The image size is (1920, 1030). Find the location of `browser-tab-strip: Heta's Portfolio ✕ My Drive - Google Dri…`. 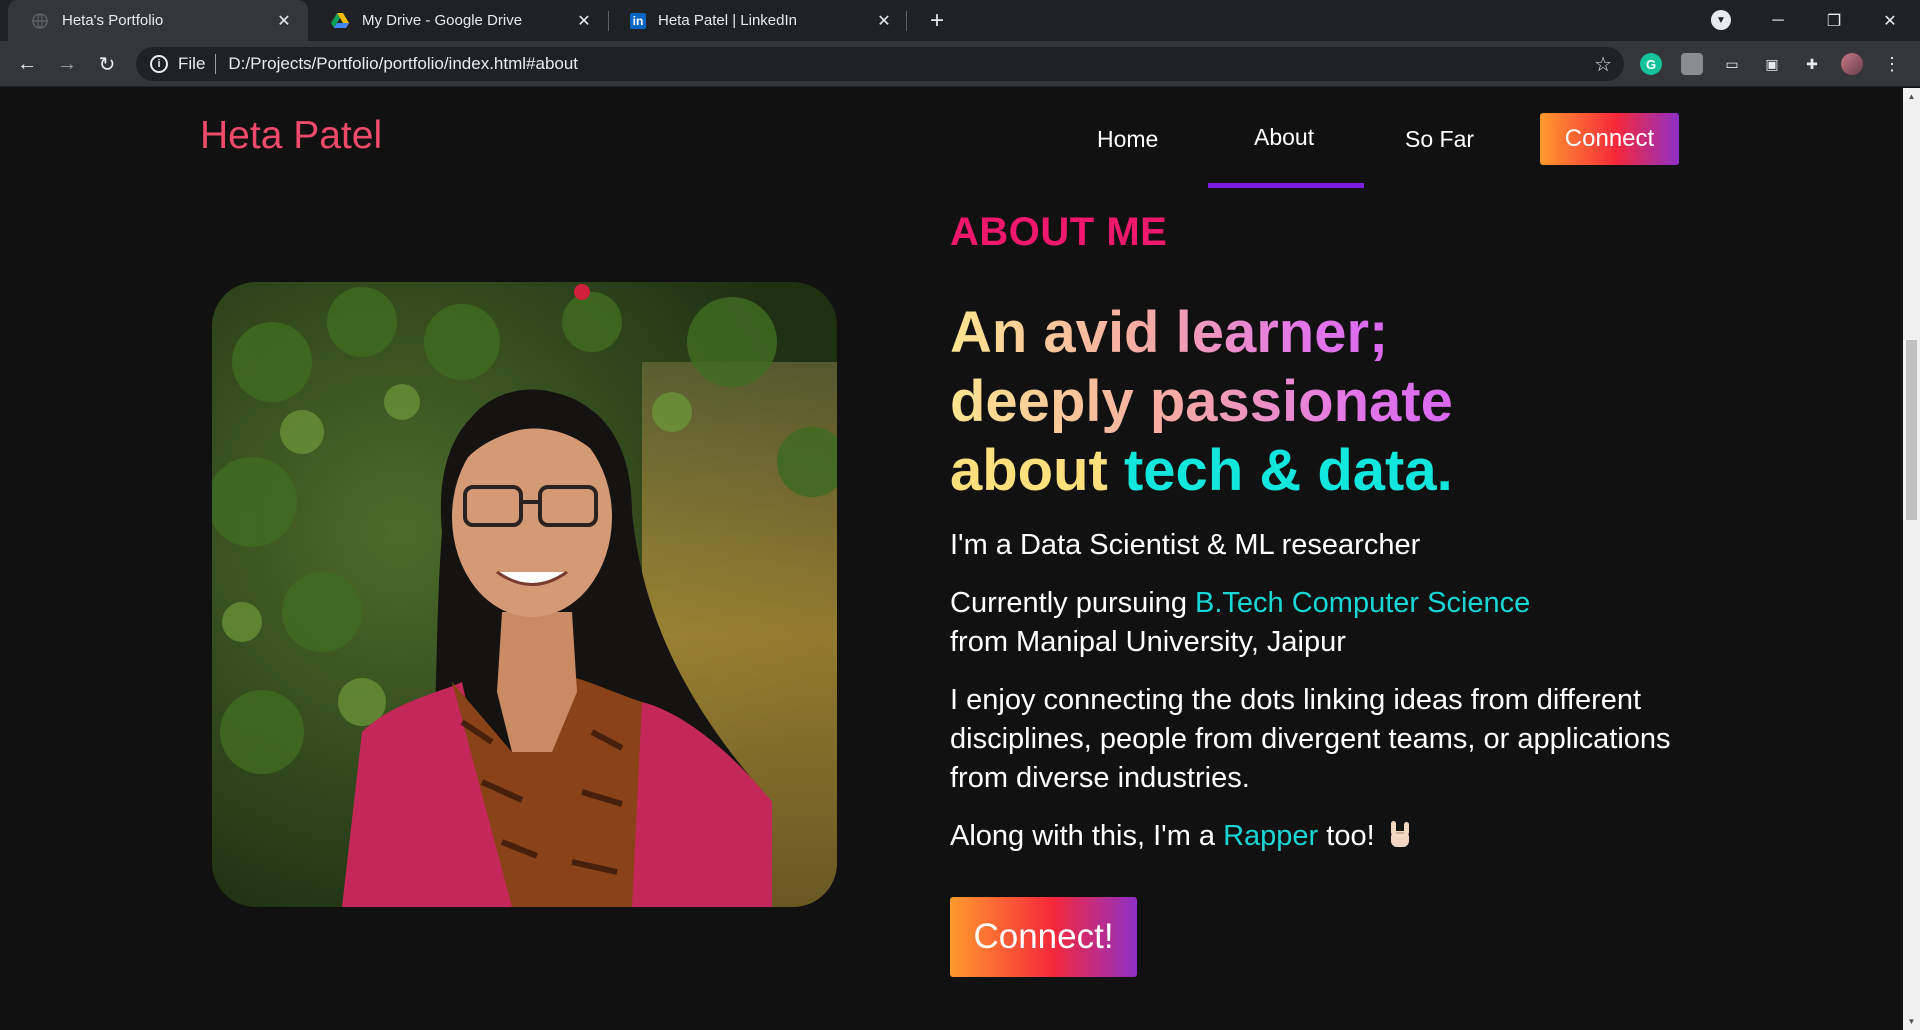

browser-tab-strip: Heta's Portfolio ✕ My Drive - Google Dri… is located at coordinates (960, 20).